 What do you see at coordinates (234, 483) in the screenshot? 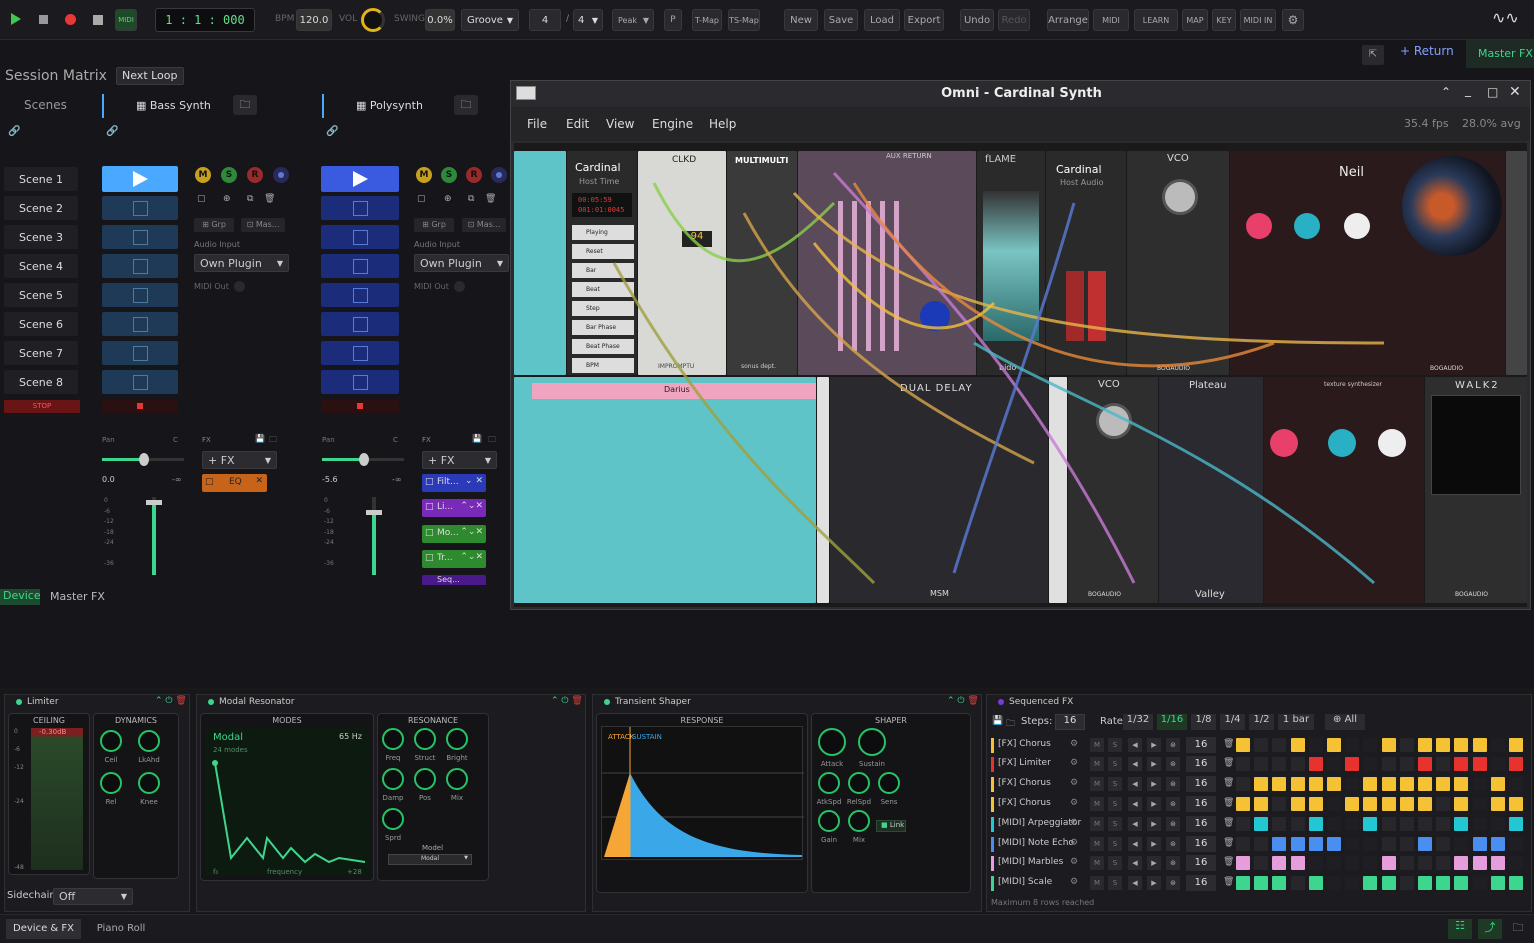
I see `fx-slot-eq: □ EQ ✕` at bounding box center [234, 483].